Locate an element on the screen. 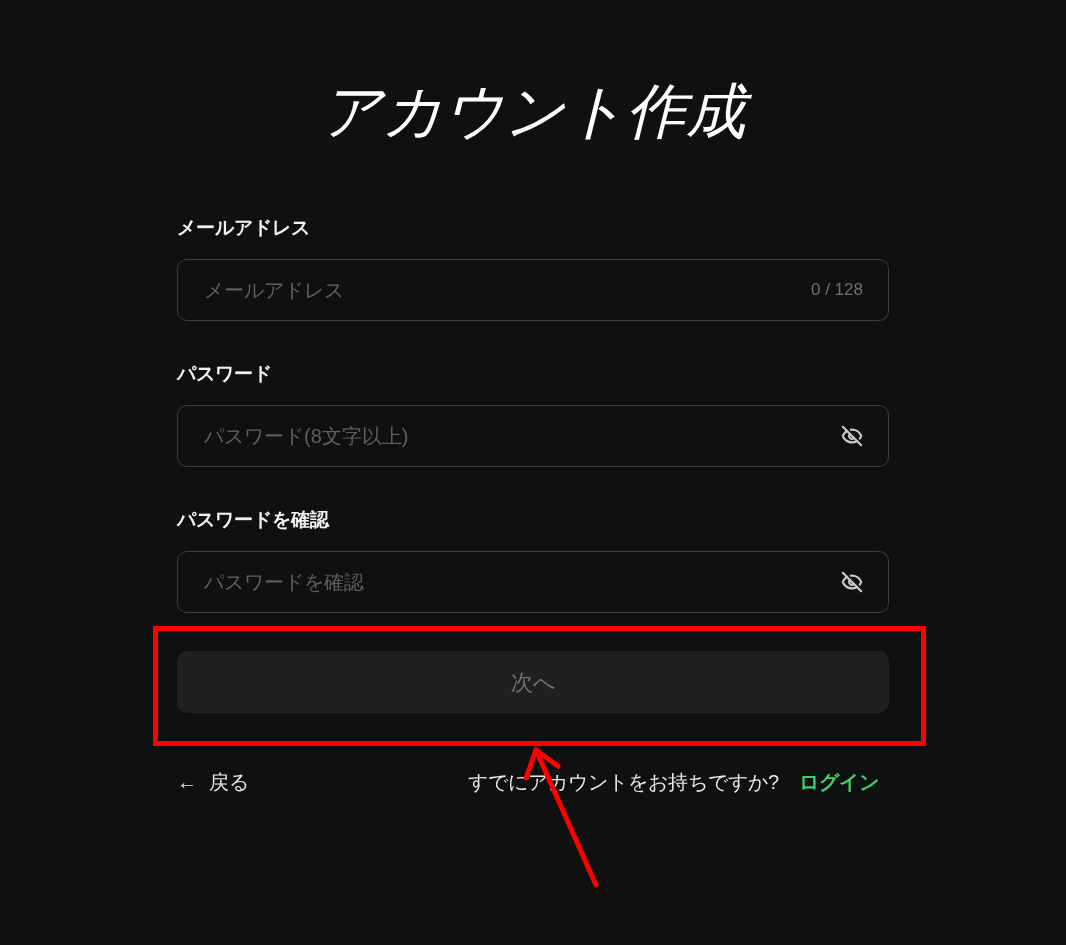 This screenshot has width=1066, height=945. field-label: メールアドレス is located at coordinates (244, 228).